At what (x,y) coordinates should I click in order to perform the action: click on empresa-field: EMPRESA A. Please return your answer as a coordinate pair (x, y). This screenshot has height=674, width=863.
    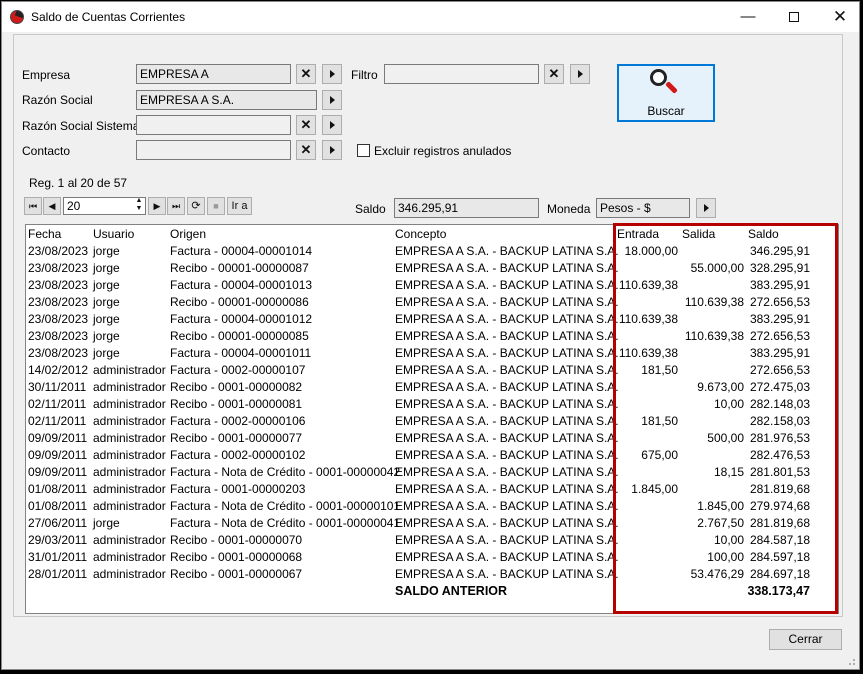
    Looking at the image, I should click on (213, 74).